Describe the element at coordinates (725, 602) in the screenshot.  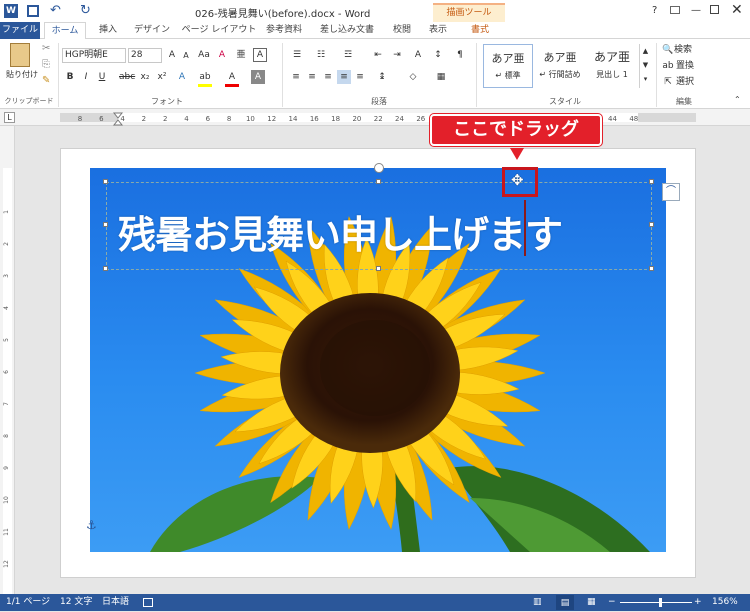
I see `zoom-level: 156%` at that location.